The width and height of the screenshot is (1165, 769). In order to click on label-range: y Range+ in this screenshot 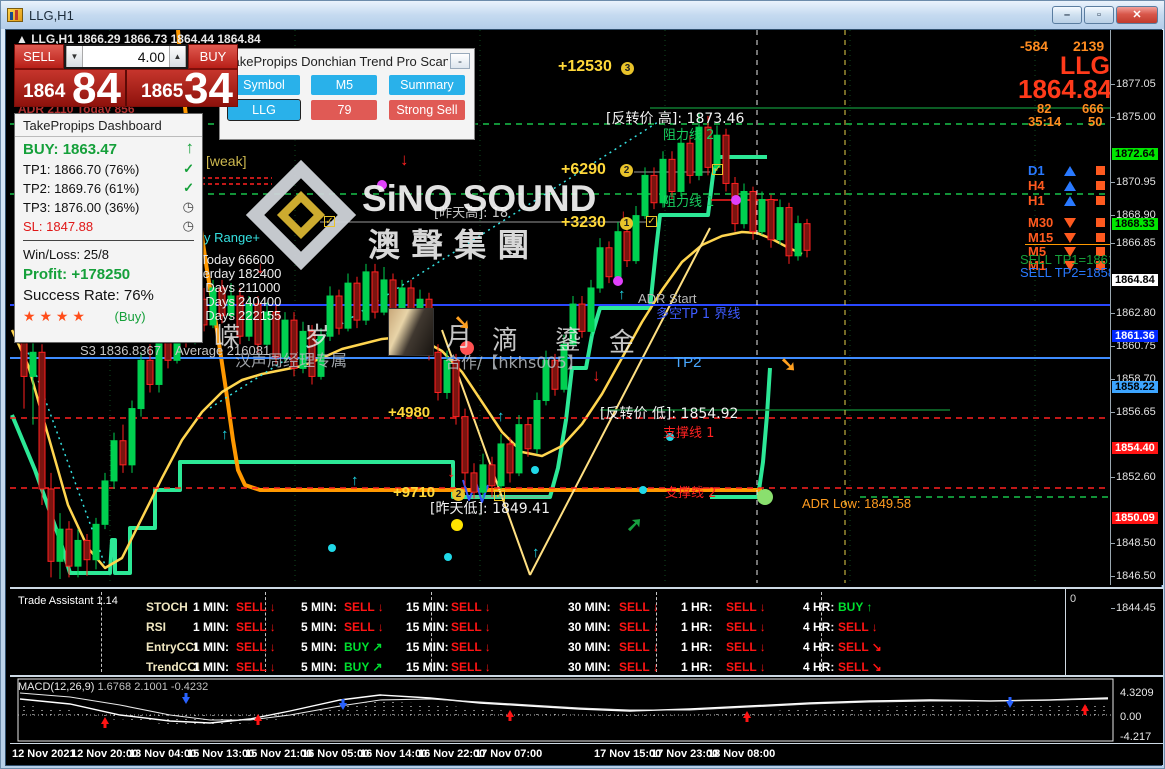, I will do `click(232, 237)`.